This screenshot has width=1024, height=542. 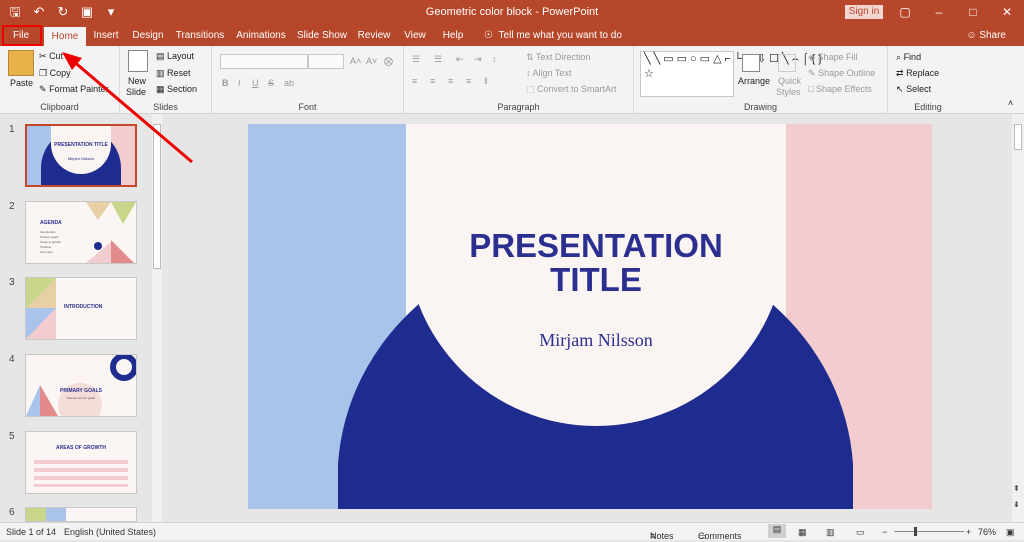 What do you see at coordinates (777, 531) in the screenshot?
I see `normal-view-icon: ▤` at bounding box center [777, 531].